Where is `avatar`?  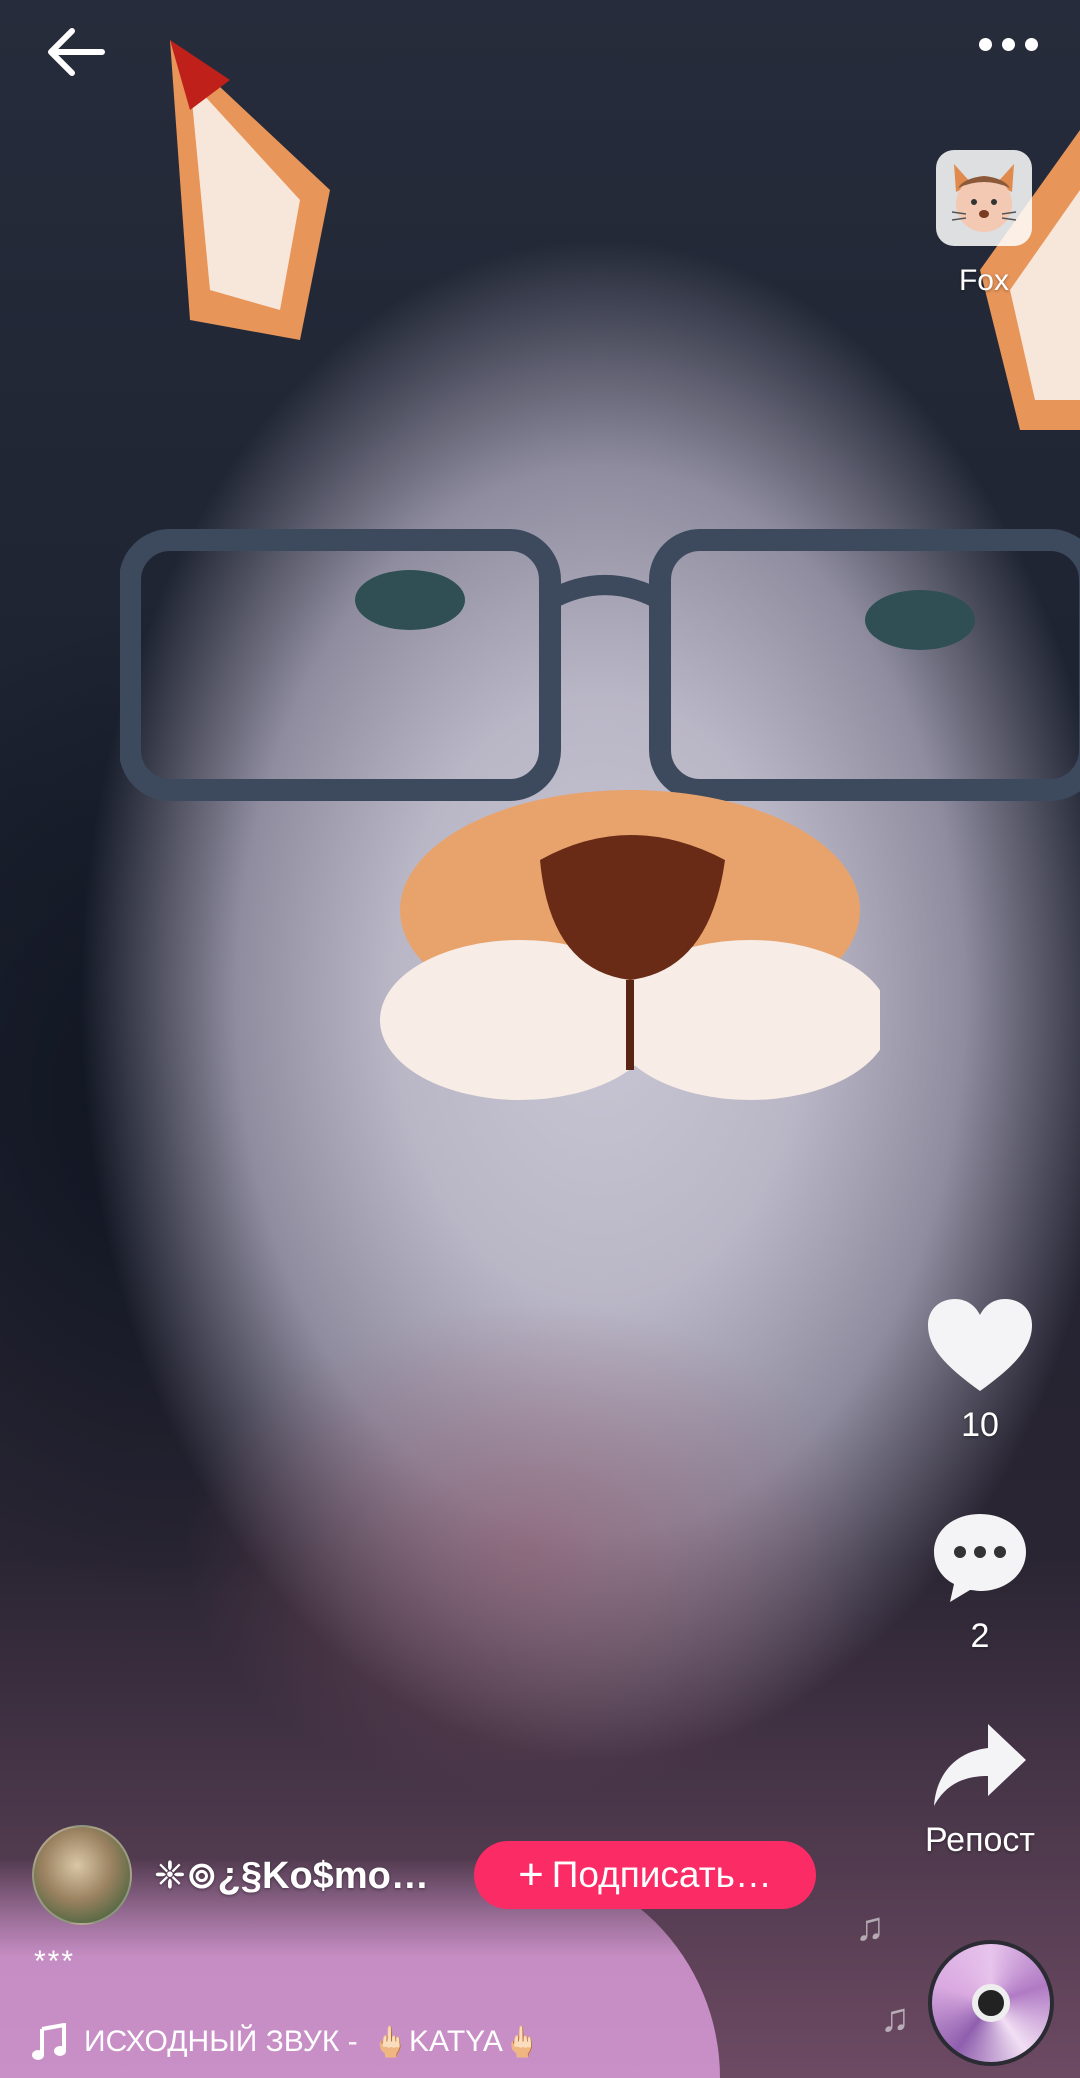 avatar is located at coordinates (82, 1875).